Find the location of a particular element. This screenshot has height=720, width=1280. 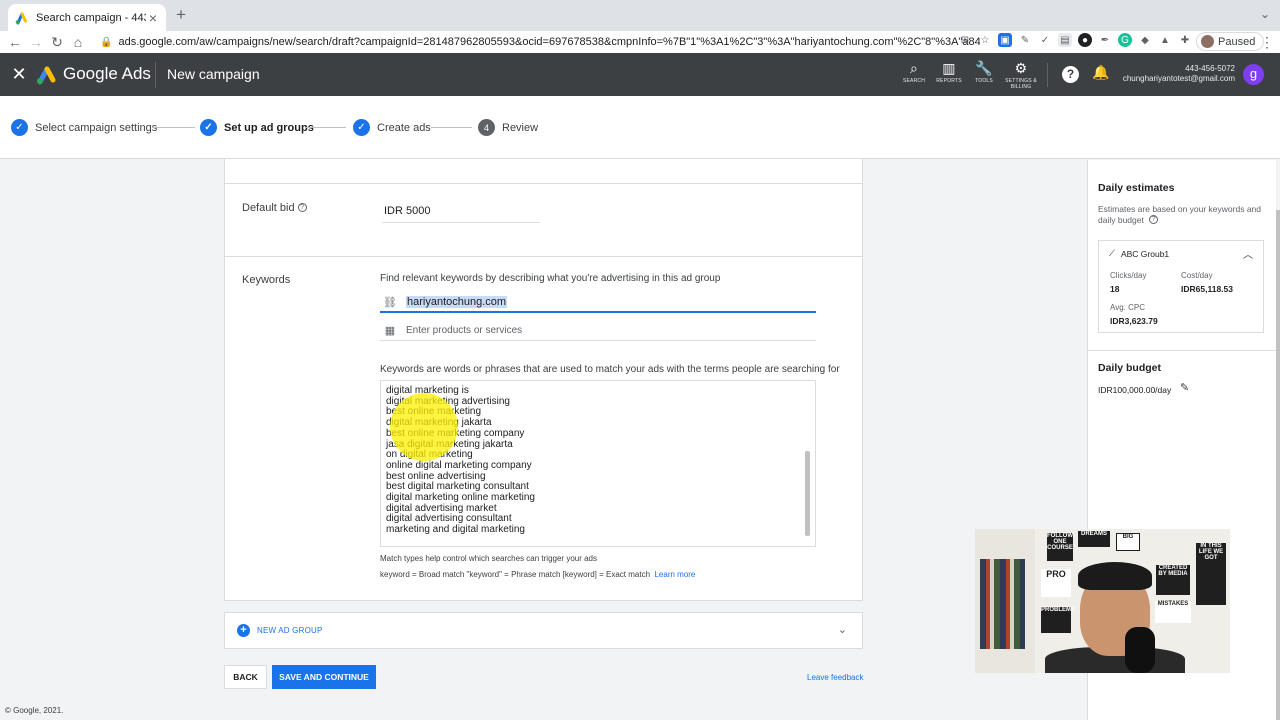

trend-icon: ⟋ is located at coordinates (1112, 253).